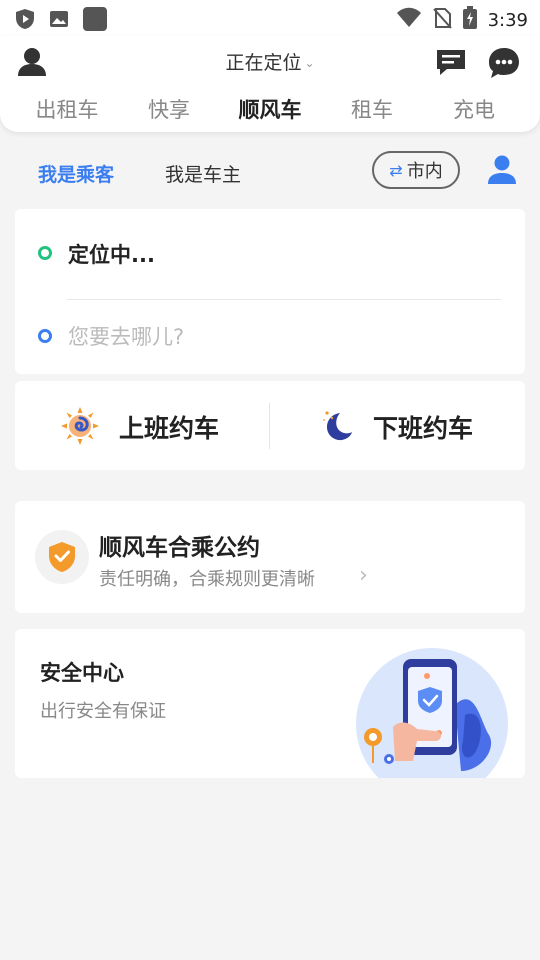  What do you see at coordinates (284, 299) in the screenshot?
I see `address-divider` at bounding box center [284, 299].